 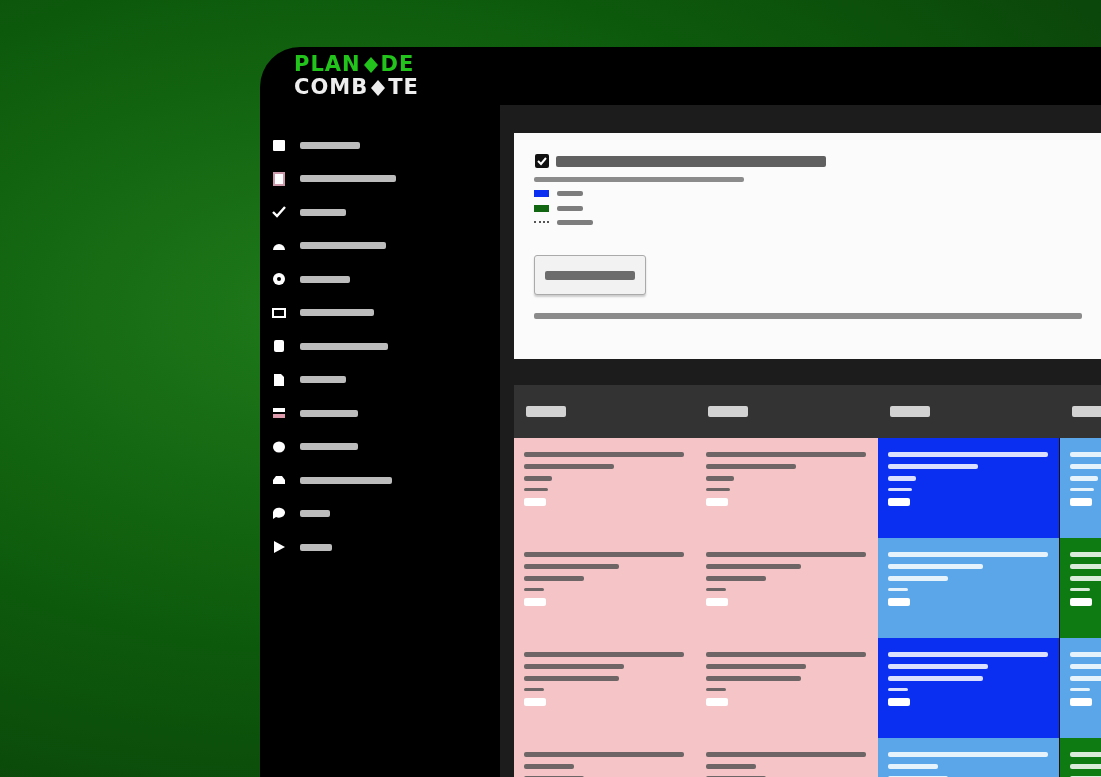 I want to click on check-icon, so click(x=279, y=212).